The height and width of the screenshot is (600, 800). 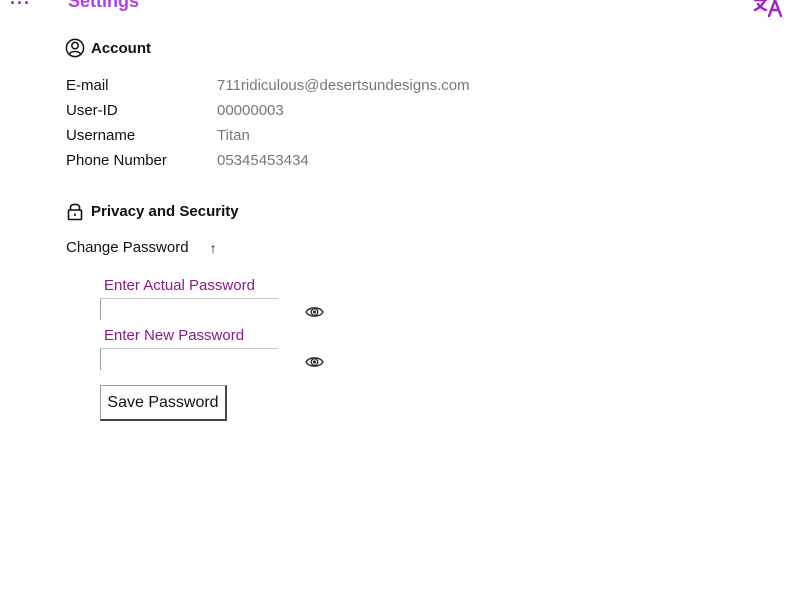 I want to click on translate-icon, so click(x=769, y=9).